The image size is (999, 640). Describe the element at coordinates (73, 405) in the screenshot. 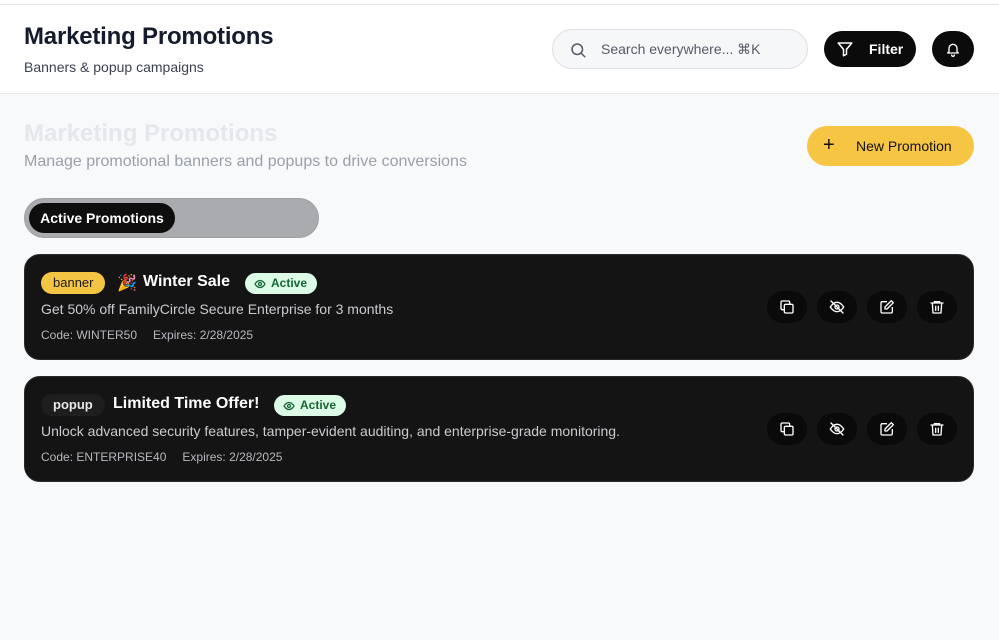

I see `promotion-type-badge: popup` at that location.